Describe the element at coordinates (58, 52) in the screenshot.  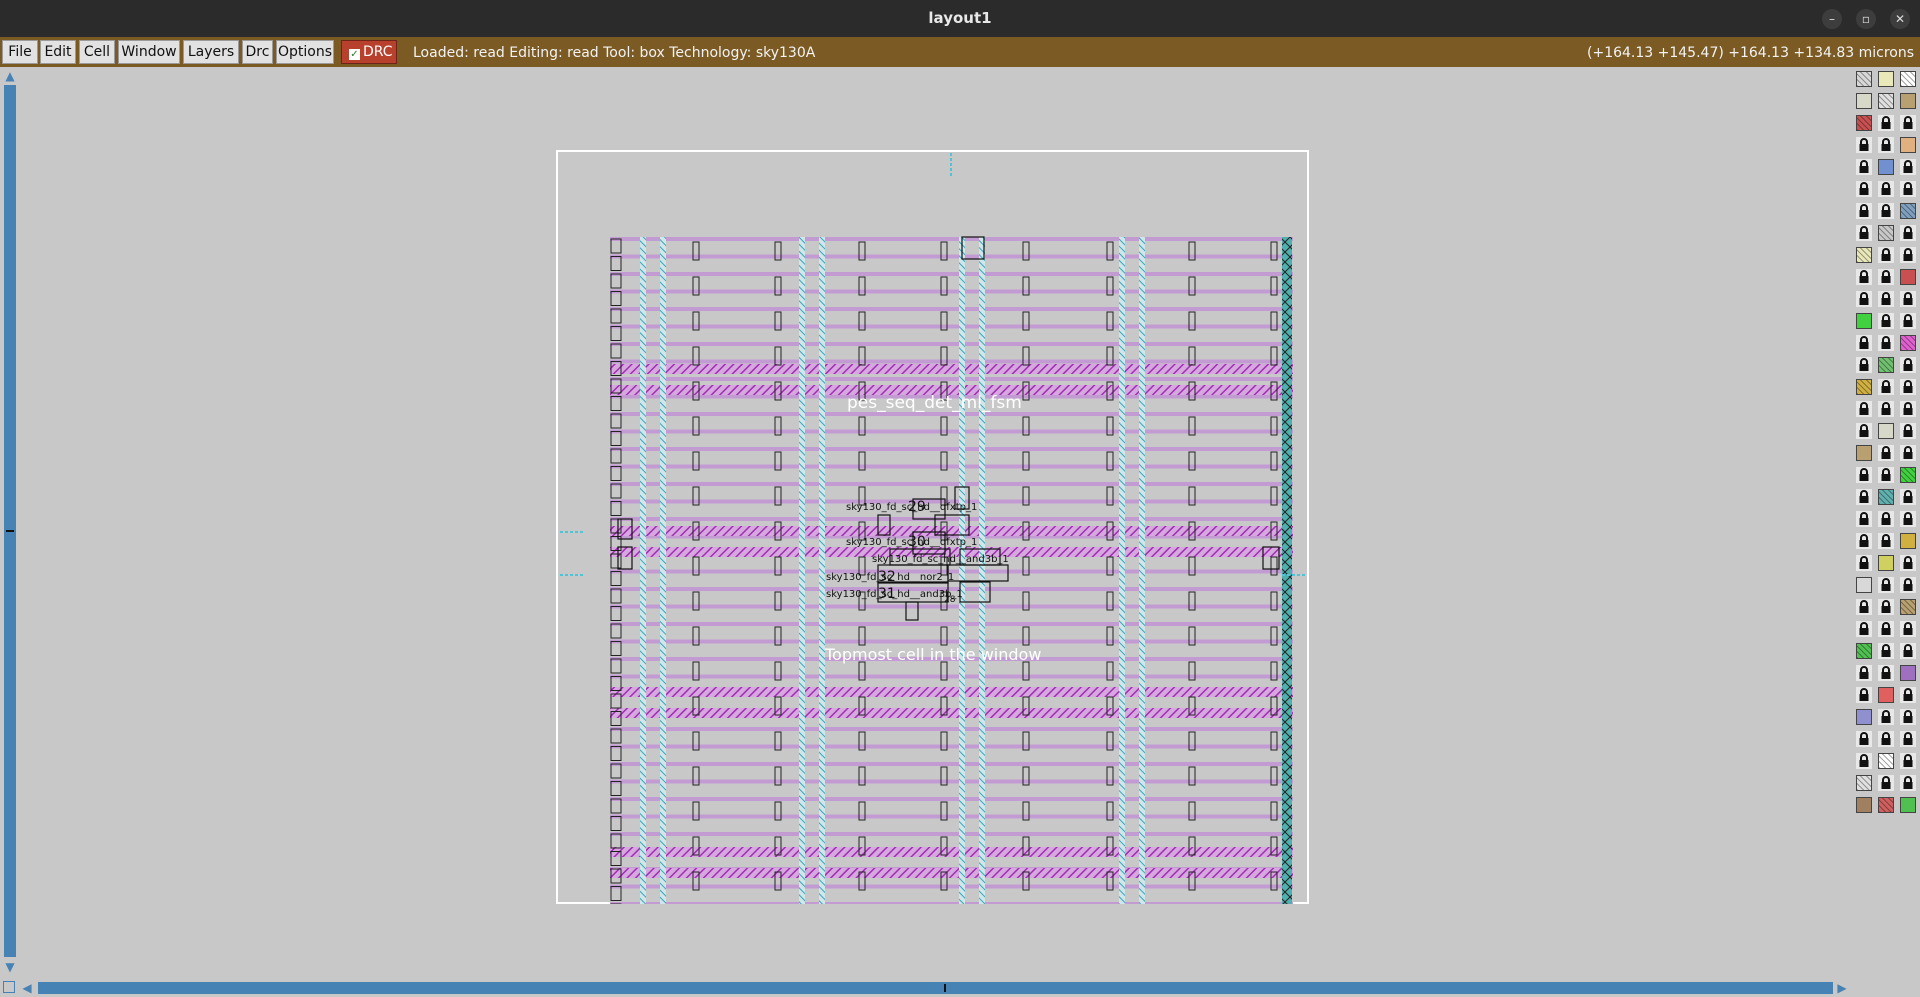
I see `menu-edit: Edit` at that location.